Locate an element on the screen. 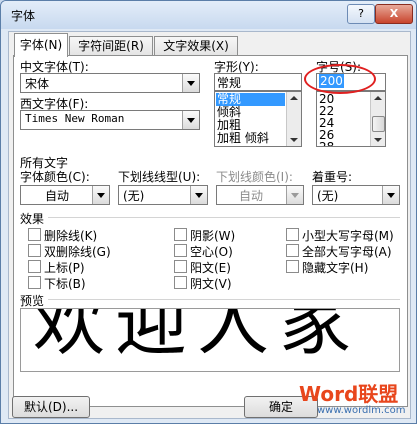 This screenshot has height=424, width=417. scroll-thumb is located at coordinates (378, 124).